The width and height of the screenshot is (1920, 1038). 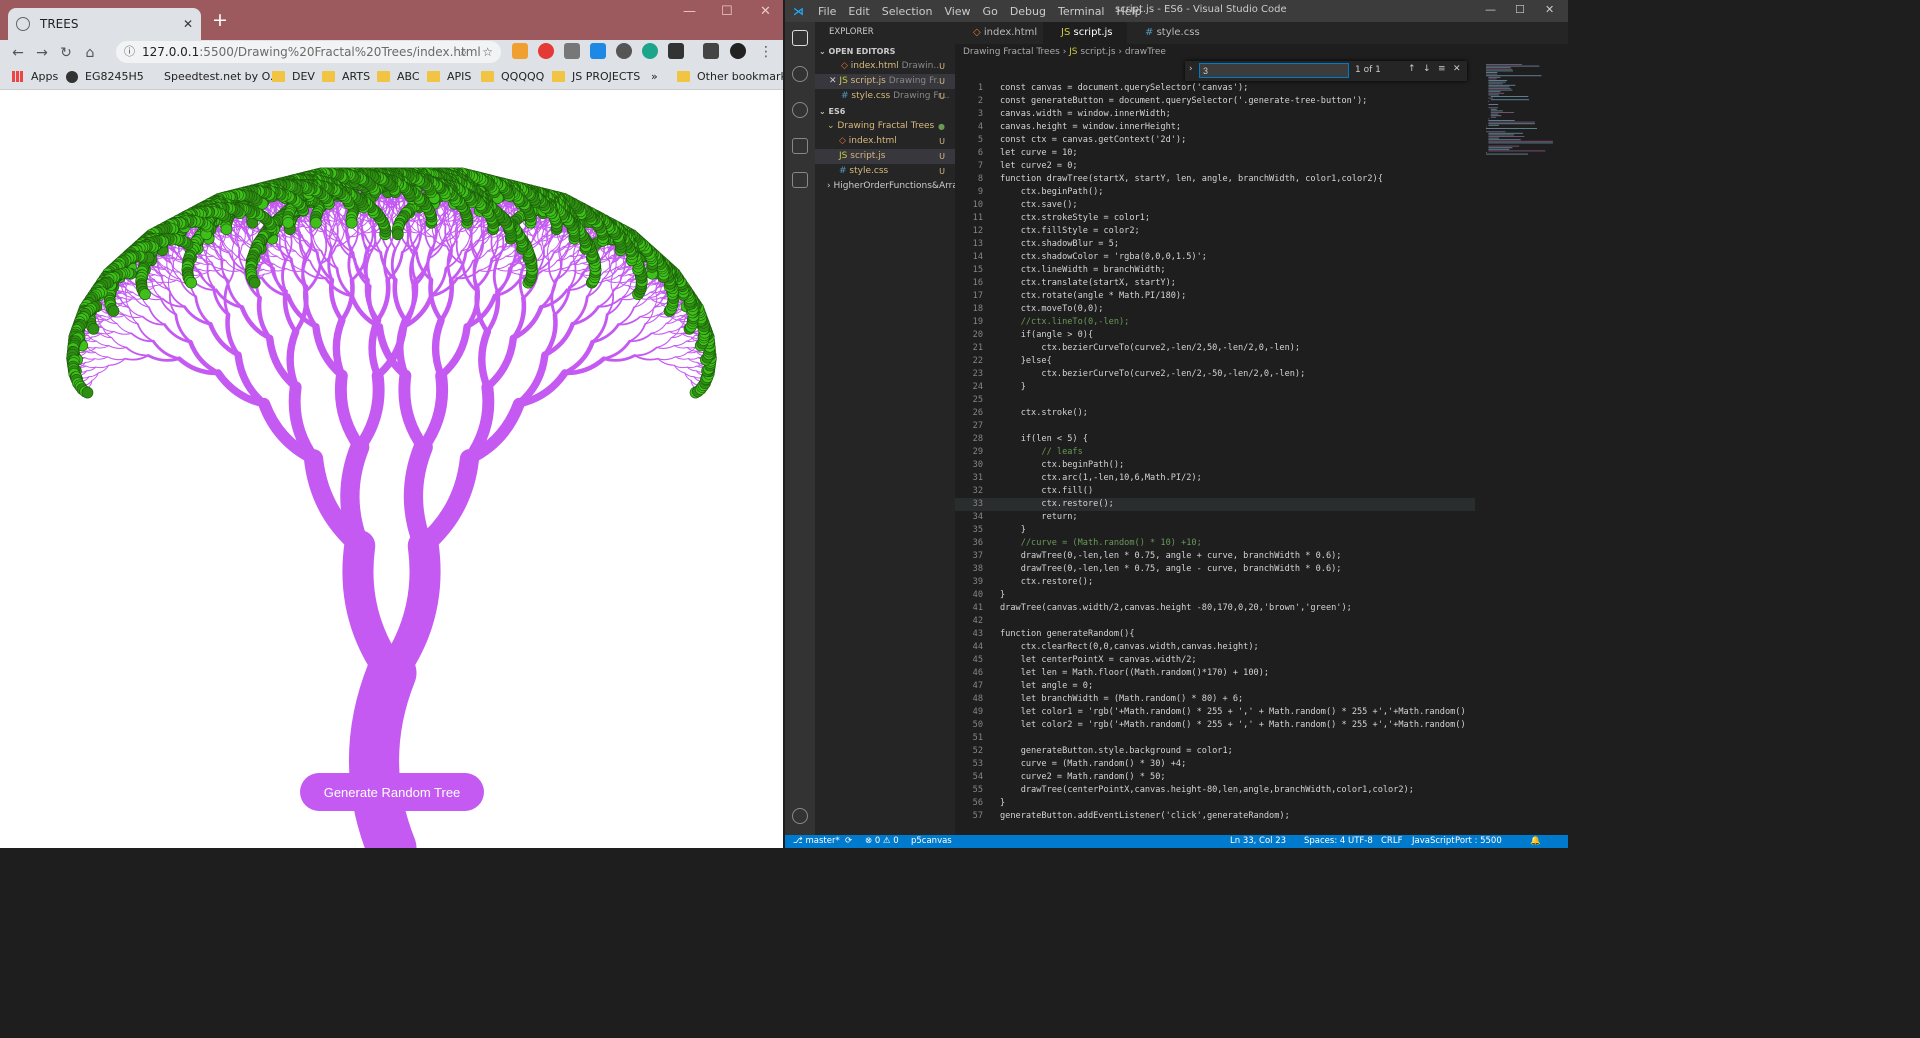 I want to click on search-icon: ⌕, so click(x=463, y=52).